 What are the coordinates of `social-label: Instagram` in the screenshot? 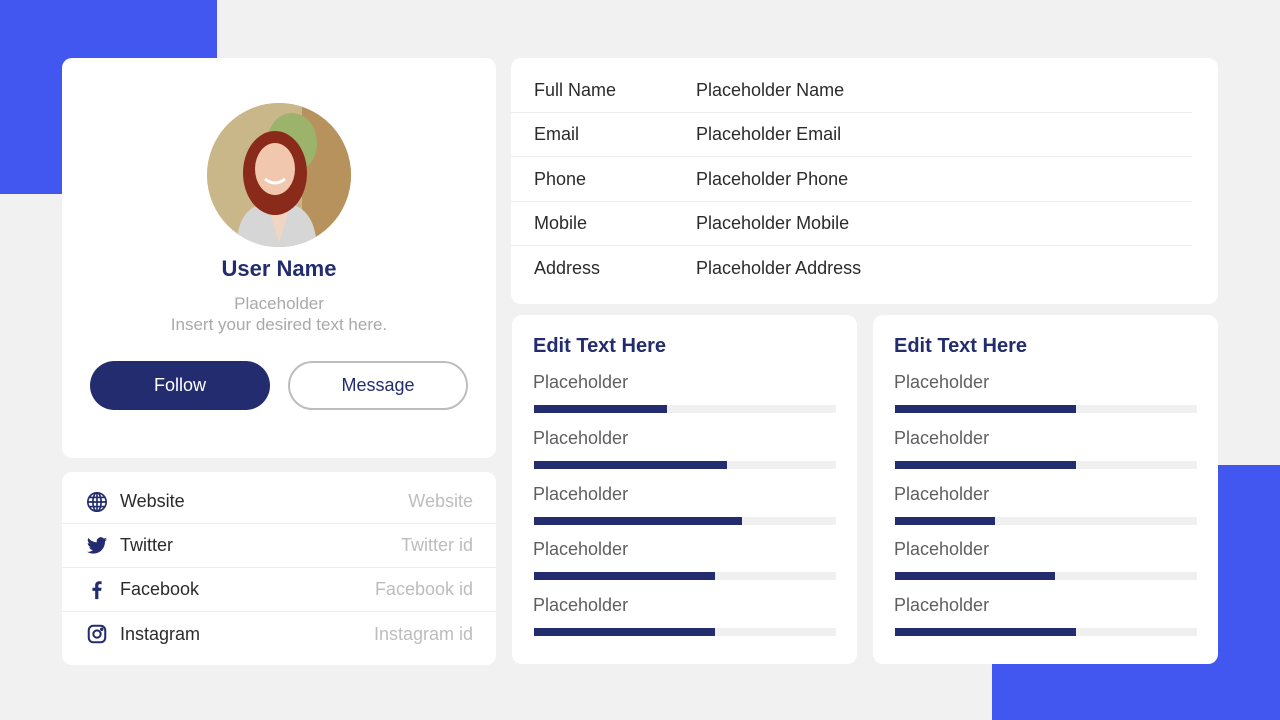 It's located at (160, 633).